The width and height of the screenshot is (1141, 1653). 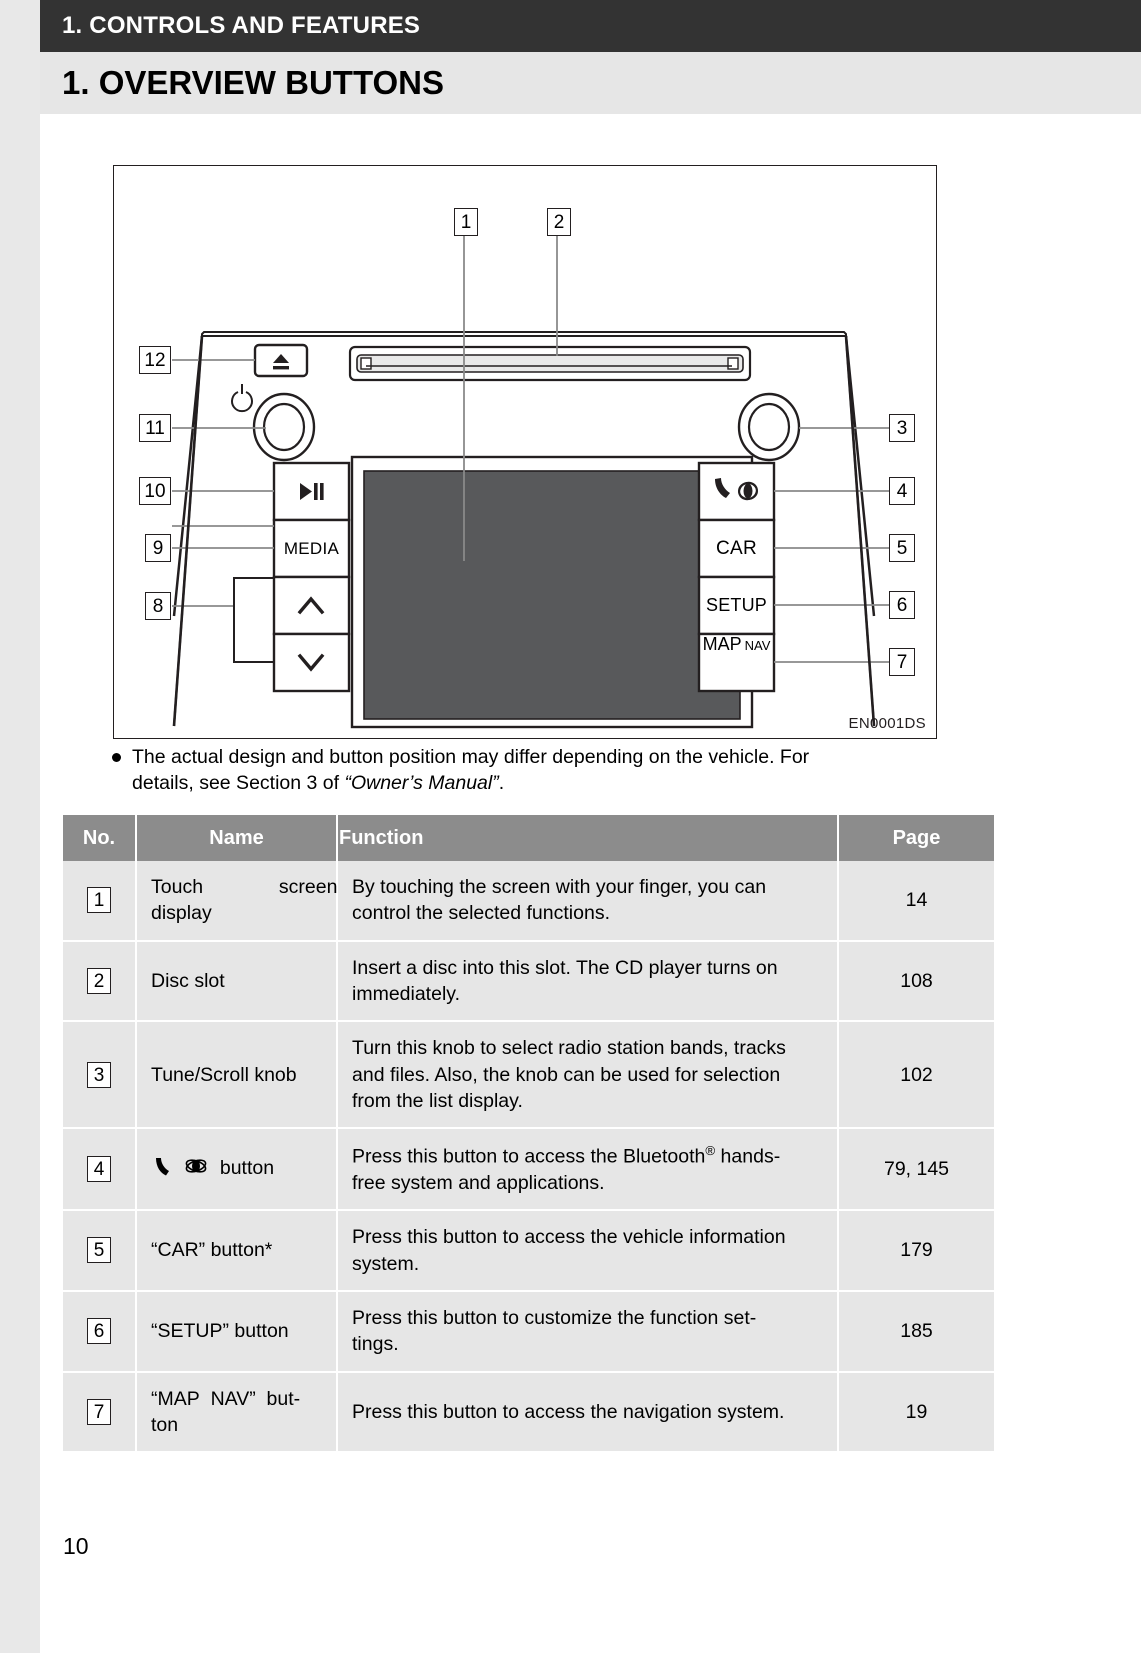 I want to click on row-name-cell: button, so click(x=237, y=1170).